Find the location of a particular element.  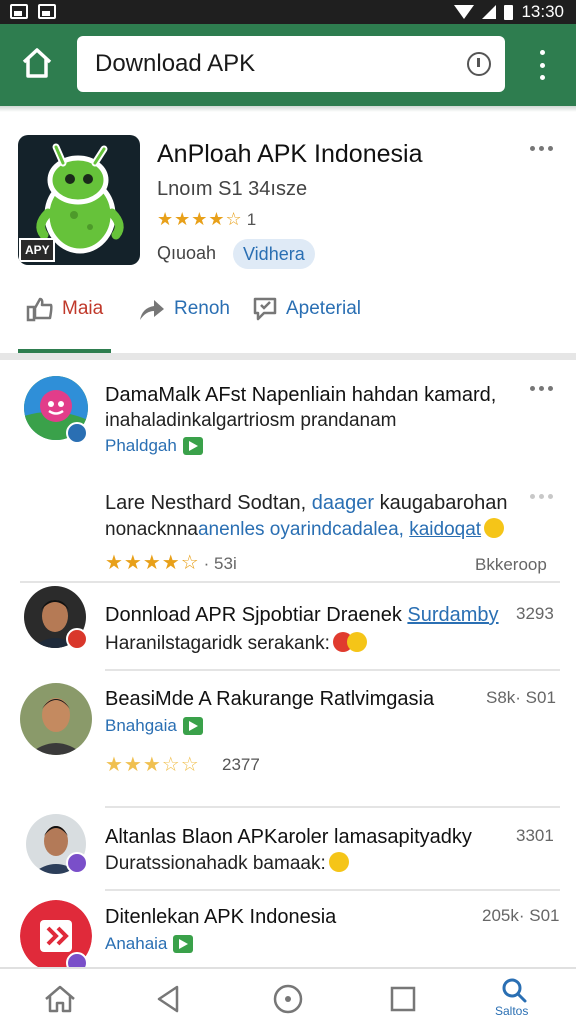

feed-item-title: Donnload APR Sjpobtiar Draenek Surdamby is located at coordinates (302, 615).